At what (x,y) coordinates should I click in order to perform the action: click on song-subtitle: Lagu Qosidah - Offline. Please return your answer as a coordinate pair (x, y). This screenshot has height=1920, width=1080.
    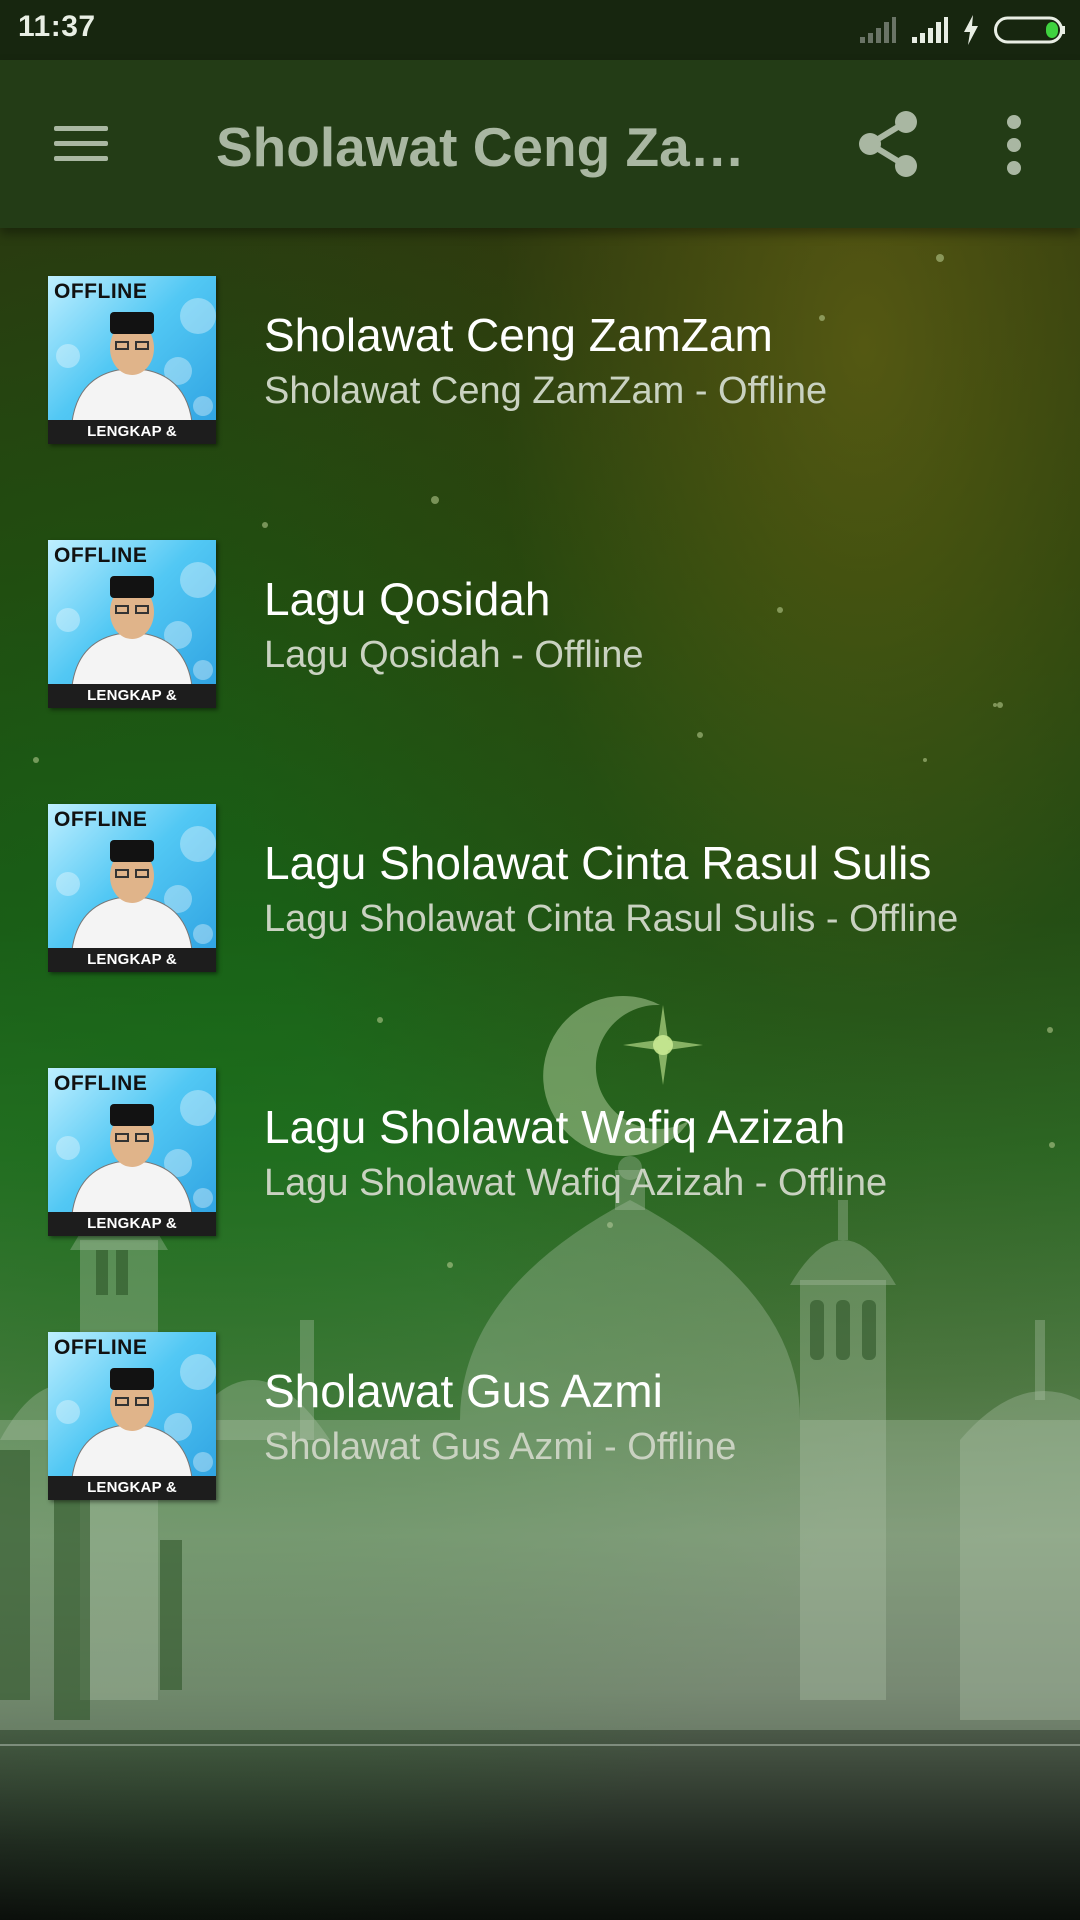
    Looking at the image, I should click on (454, 655).